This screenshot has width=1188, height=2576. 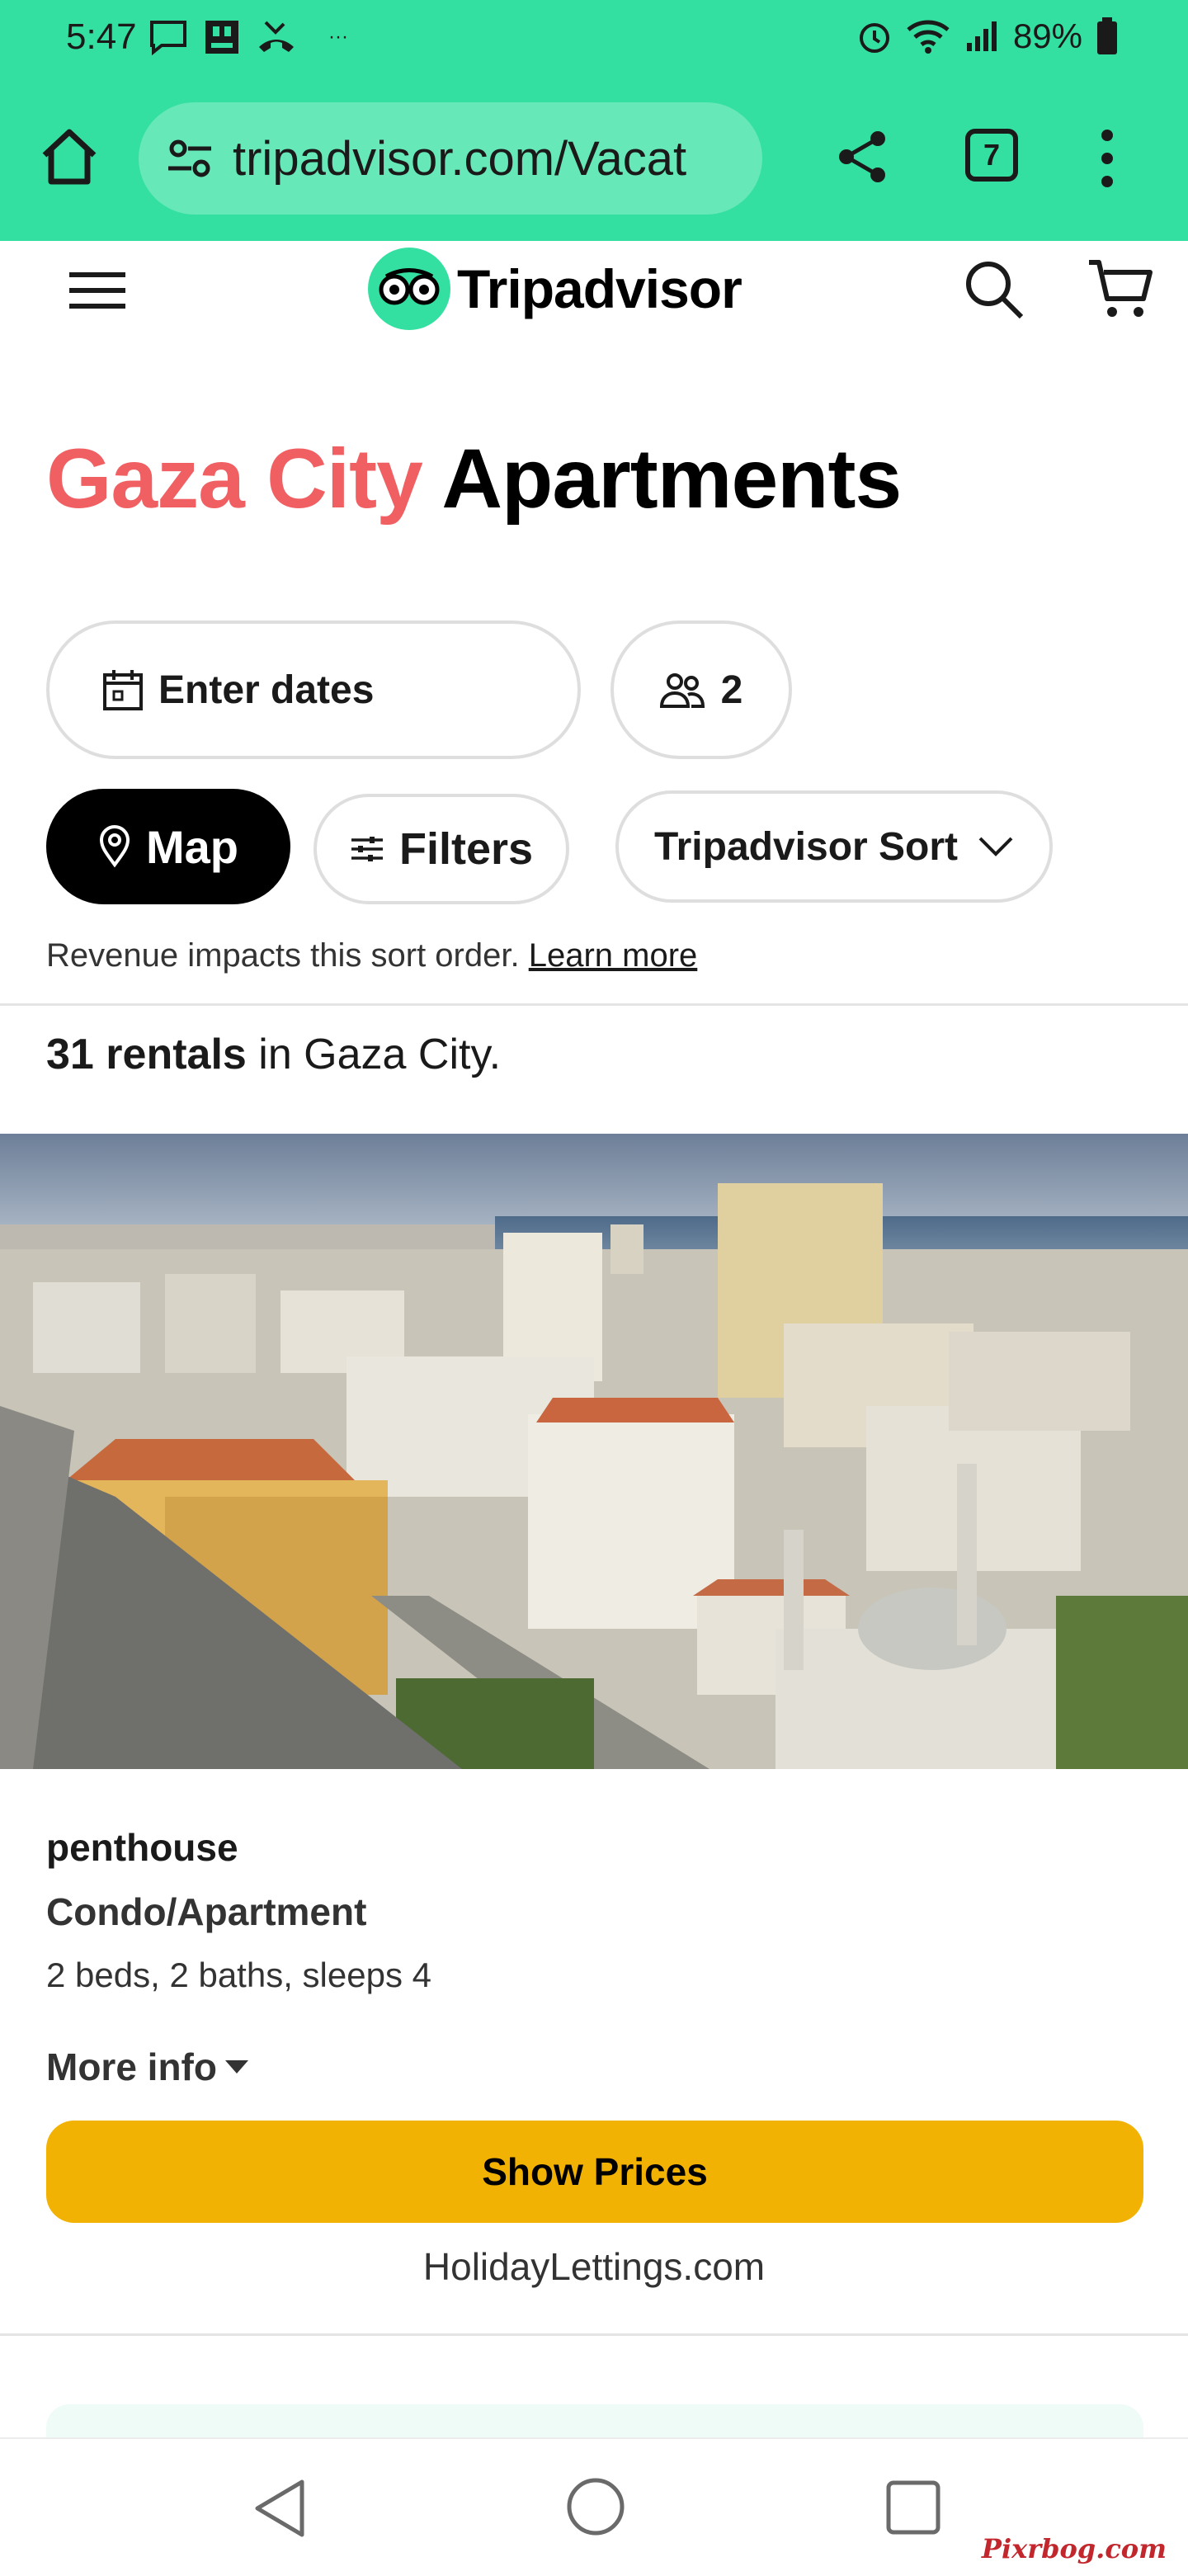 I want to click on browser-chrome: 5:47 ··· 89% tripadvisor.com/Vacat 7, so click(x=594, y=121).